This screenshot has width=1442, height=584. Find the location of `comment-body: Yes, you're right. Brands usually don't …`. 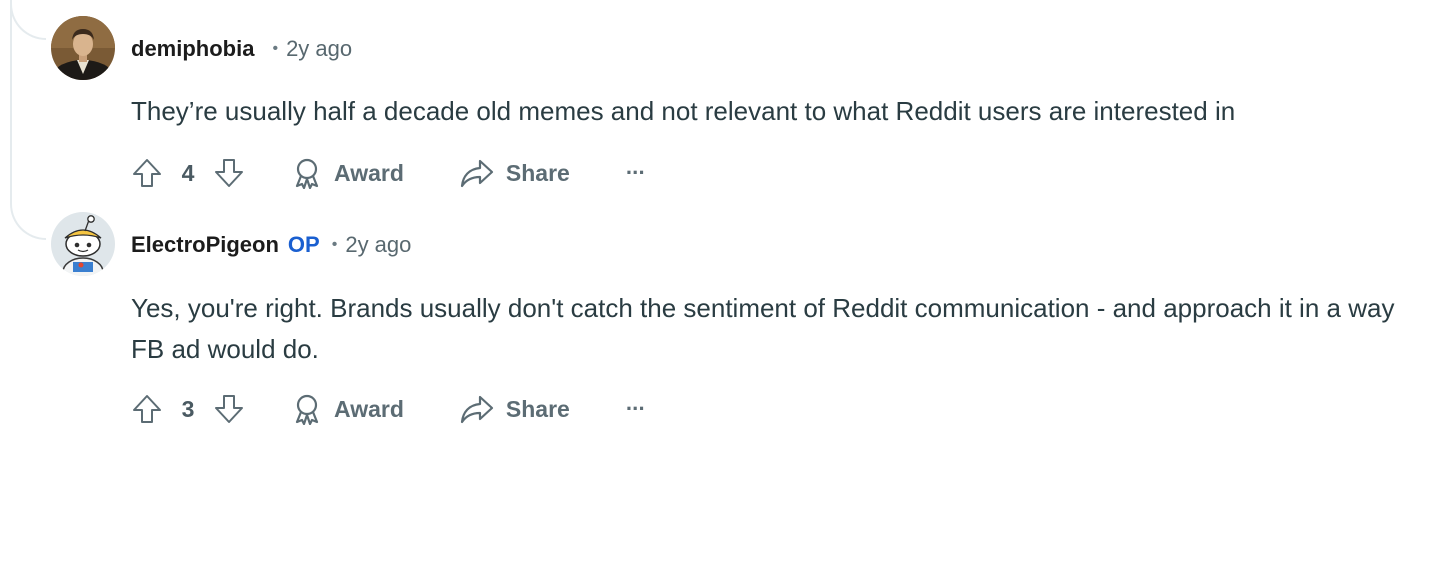

comment-body: Yes, you're right. Brands usually don't … is located at coordinates (763, 328).